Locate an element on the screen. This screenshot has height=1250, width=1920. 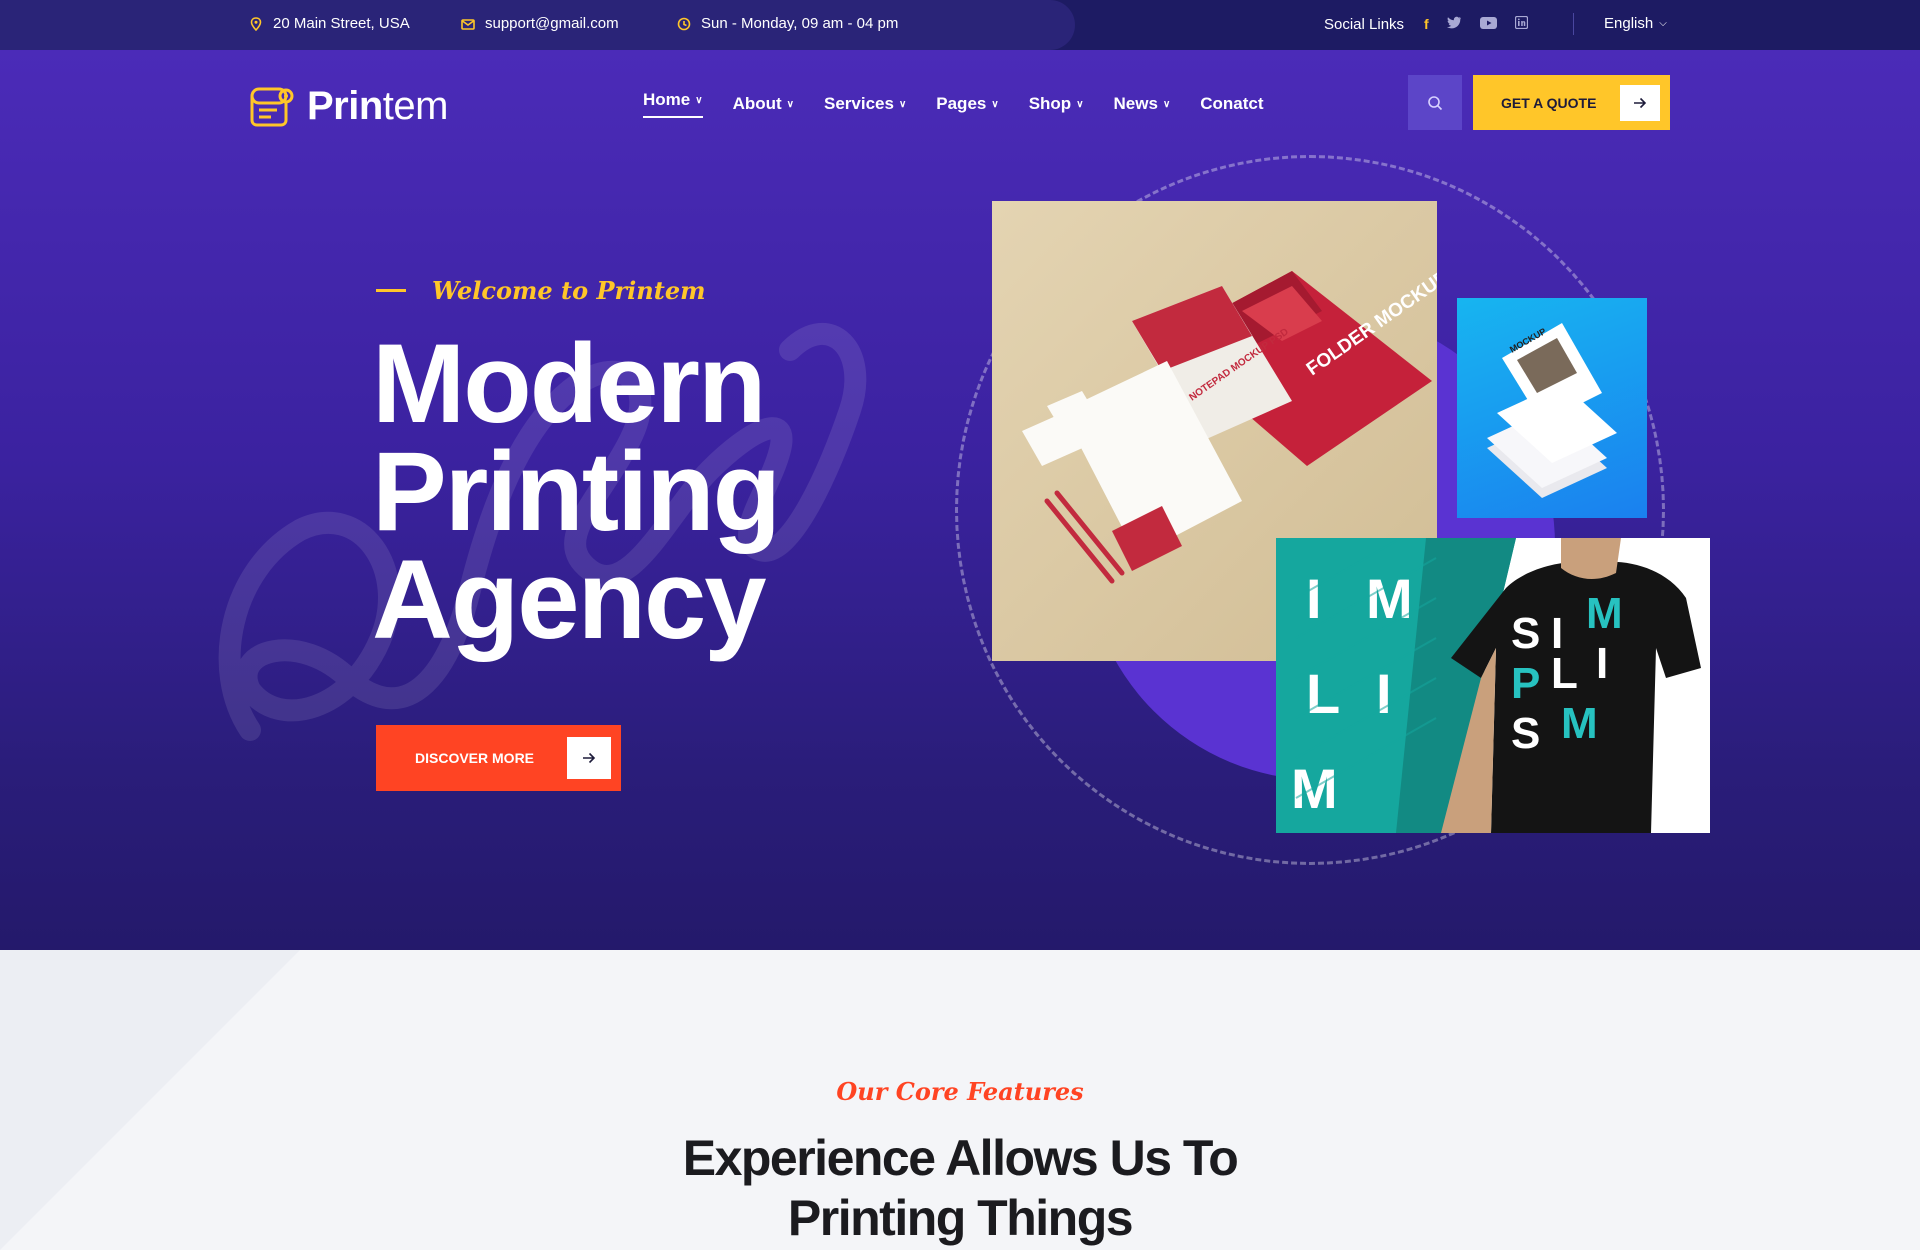
email-text: support@gmail.com is located at coordinates (552, 23).